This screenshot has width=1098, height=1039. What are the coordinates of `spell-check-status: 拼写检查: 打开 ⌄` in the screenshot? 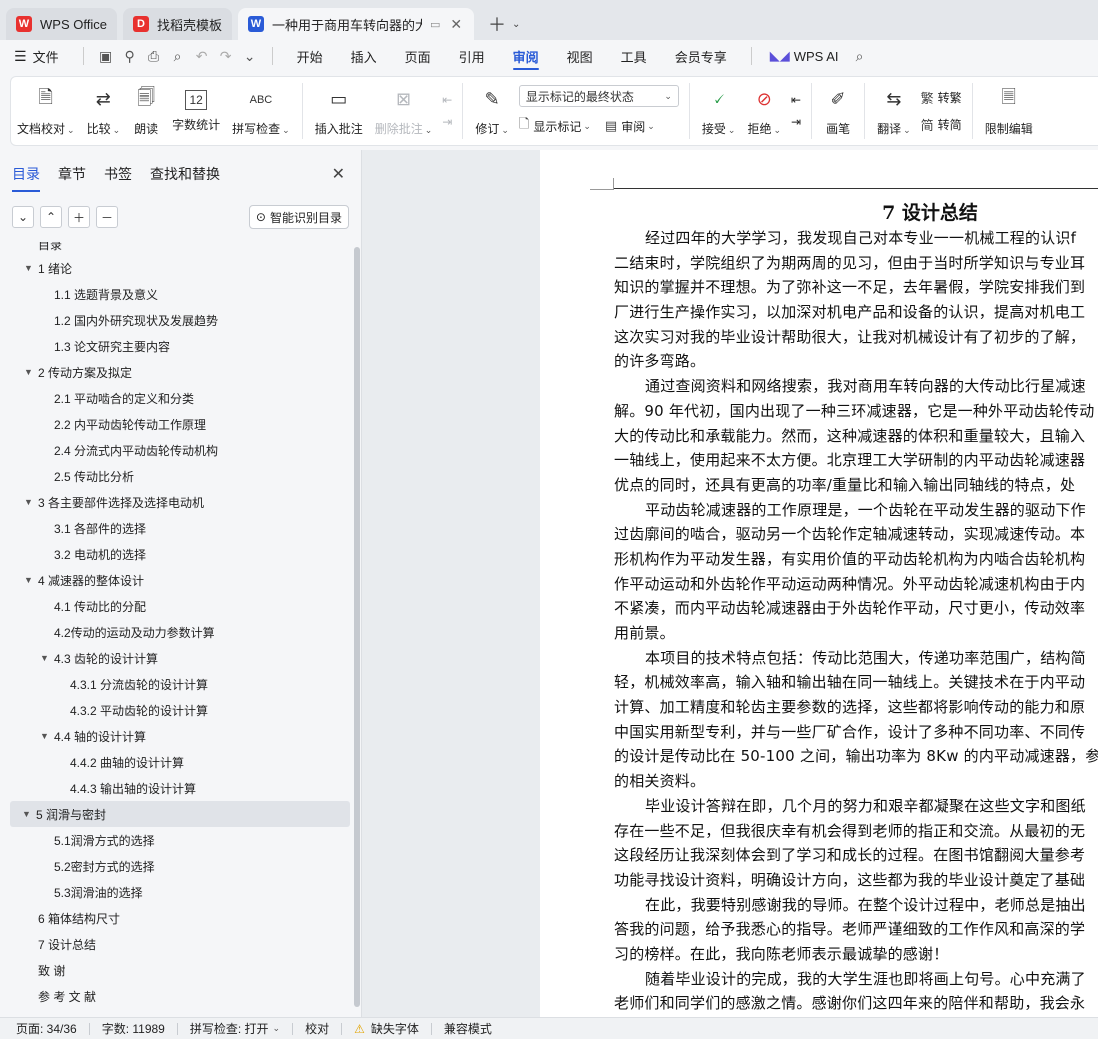 It's located at (235, 1028).